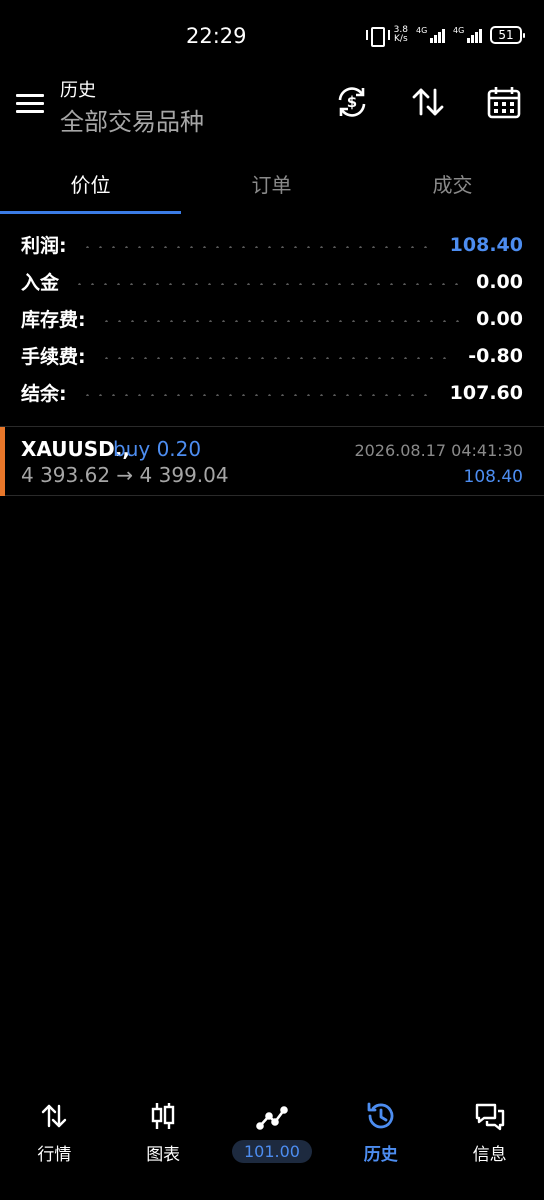 This screenshot has width=544, height=1200. I want to click on summary-label: 手续费:, so click(53, 357).